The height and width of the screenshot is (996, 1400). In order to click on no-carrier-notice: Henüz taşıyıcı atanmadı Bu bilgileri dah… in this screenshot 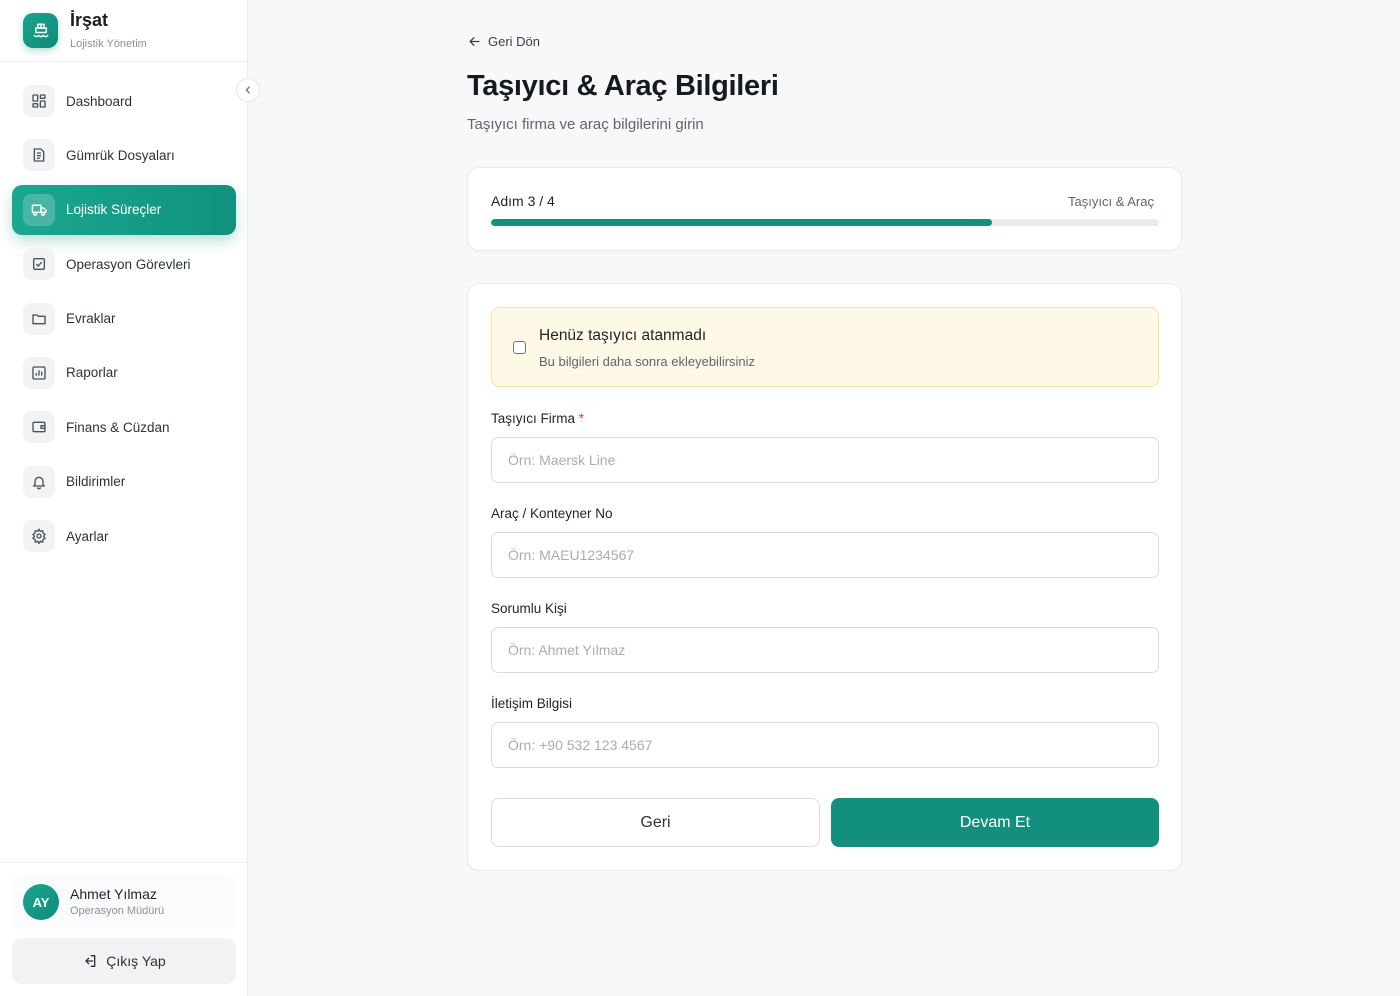, I will do `click(825, 347)`.